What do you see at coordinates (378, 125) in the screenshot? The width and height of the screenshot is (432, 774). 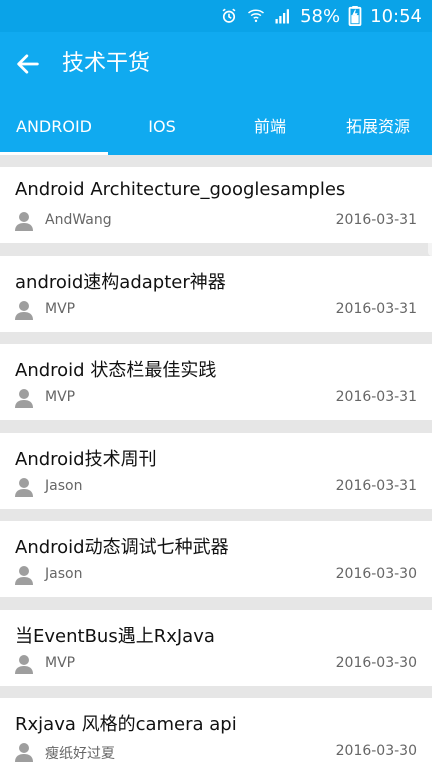 I see `tab-extended-resources: 拓展资源` at bounding box center [378, 125].